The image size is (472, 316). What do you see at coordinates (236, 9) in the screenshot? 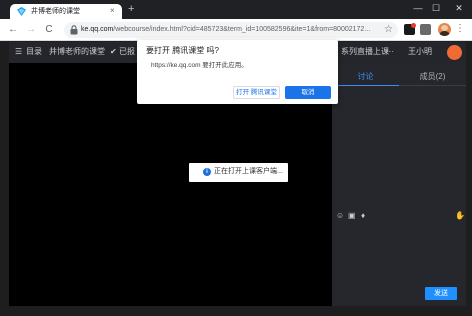
I see `browser-tabstrip: 井博老师的课堂 × + — ☐ ✕` at bounding box center [236, 9].